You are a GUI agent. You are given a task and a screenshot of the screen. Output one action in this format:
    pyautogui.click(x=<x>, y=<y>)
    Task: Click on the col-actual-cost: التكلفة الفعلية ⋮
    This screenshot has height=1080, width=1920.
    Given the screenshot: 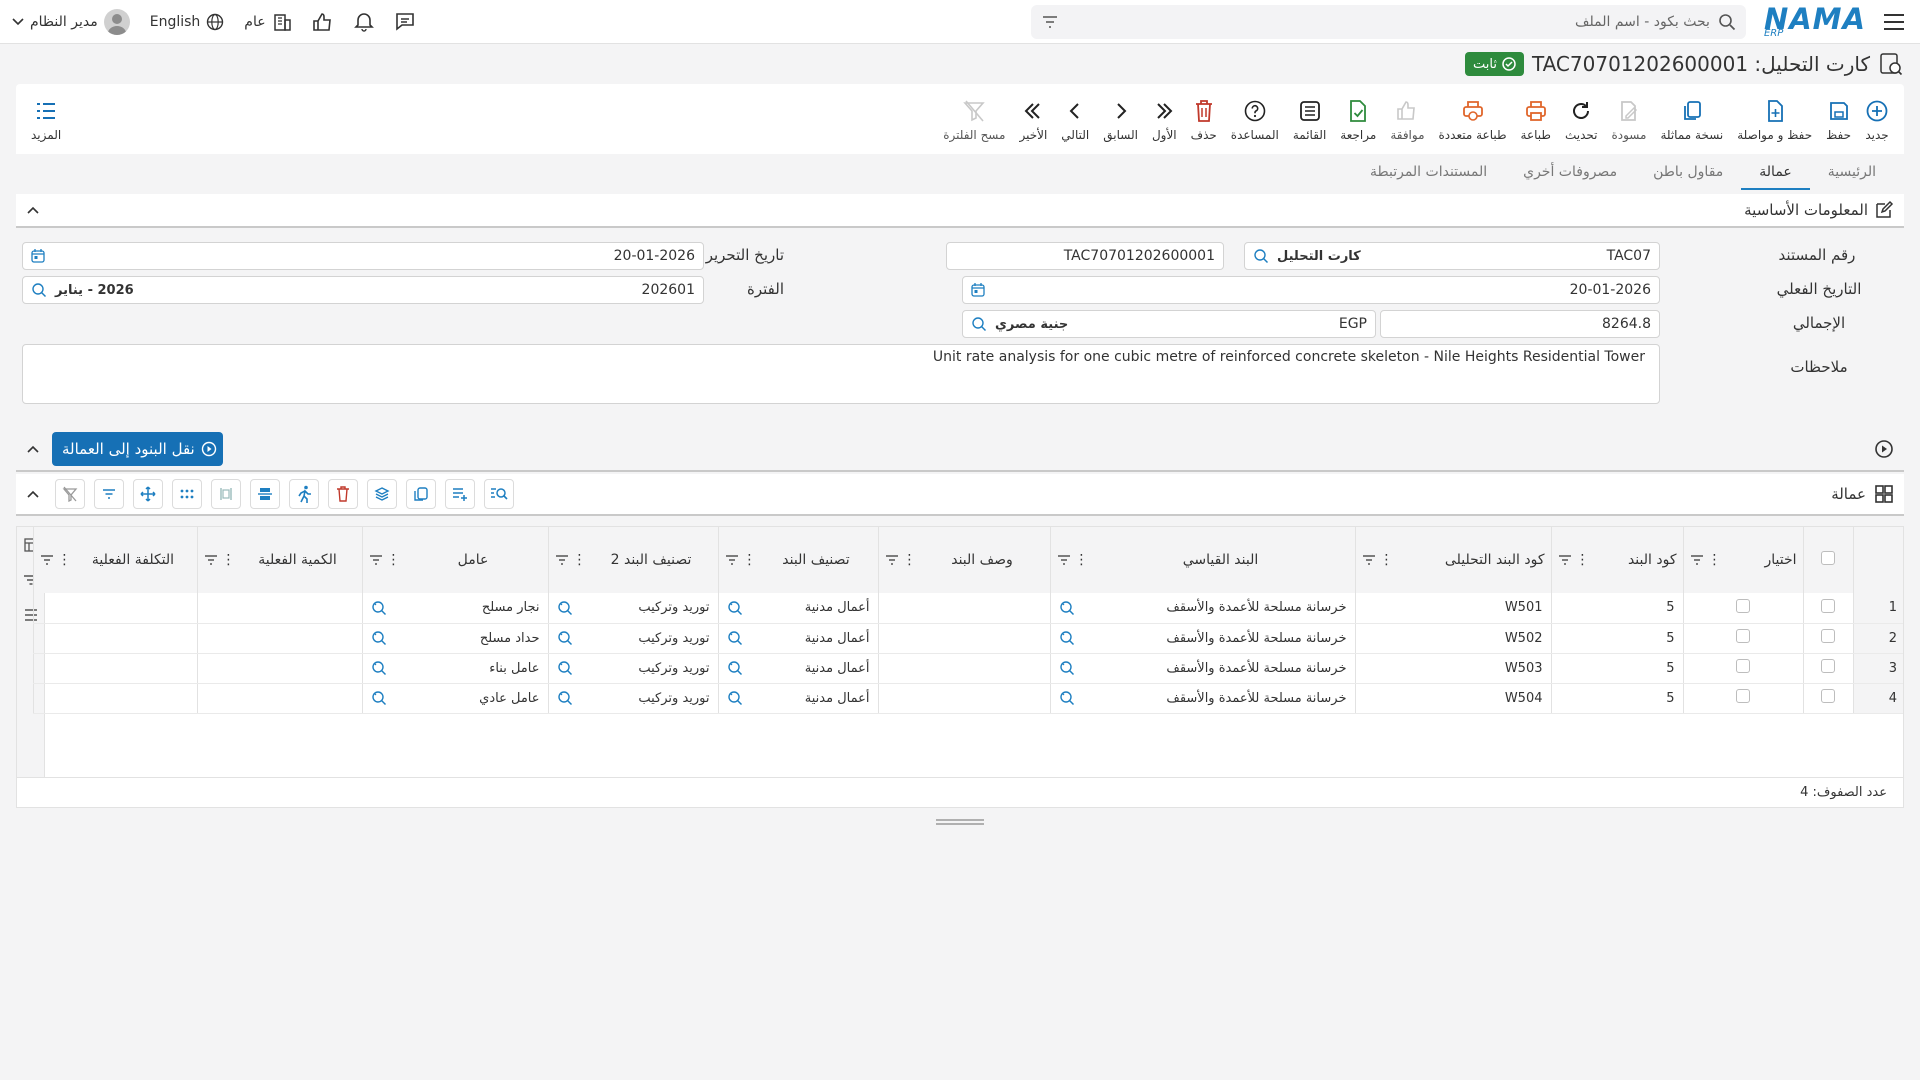 What is the action you would take?
    pyautogui.click(x=114, y=560)
    